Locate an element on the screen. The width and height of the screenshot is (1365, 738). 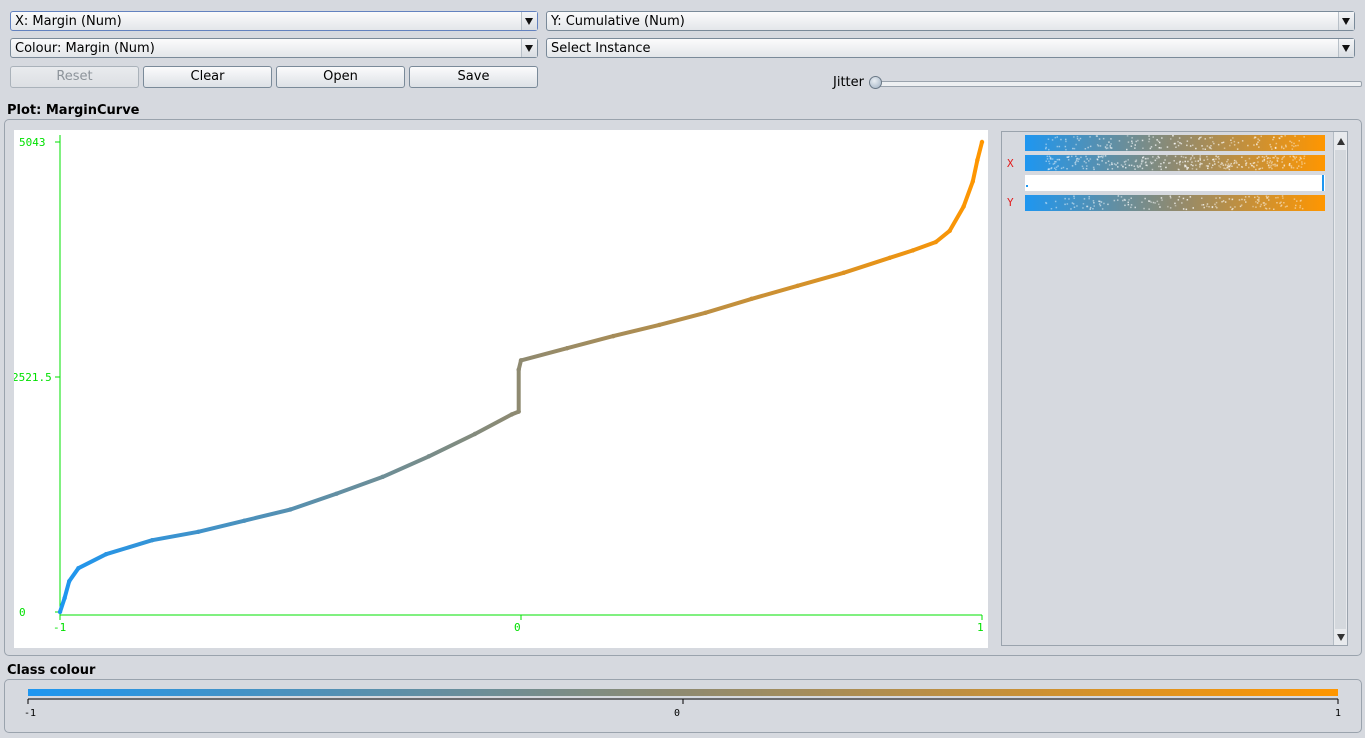
scrollbar-track is located at coordinates (1340, 389).